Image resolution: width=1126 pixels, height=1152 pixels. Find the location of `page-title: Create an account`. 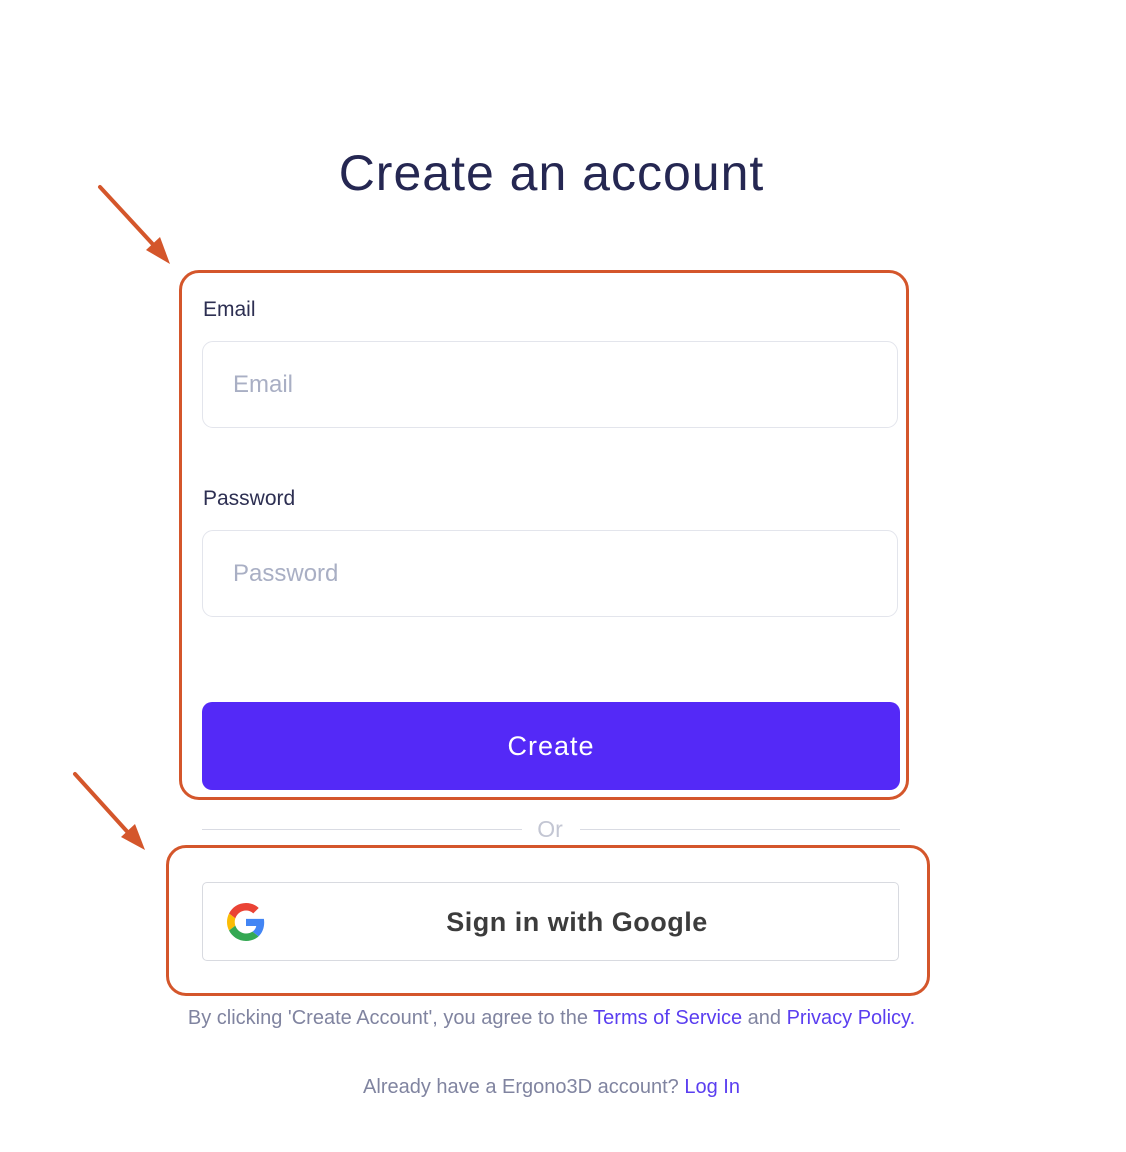

page-title: Create an account is located at coordinates (551, 172).